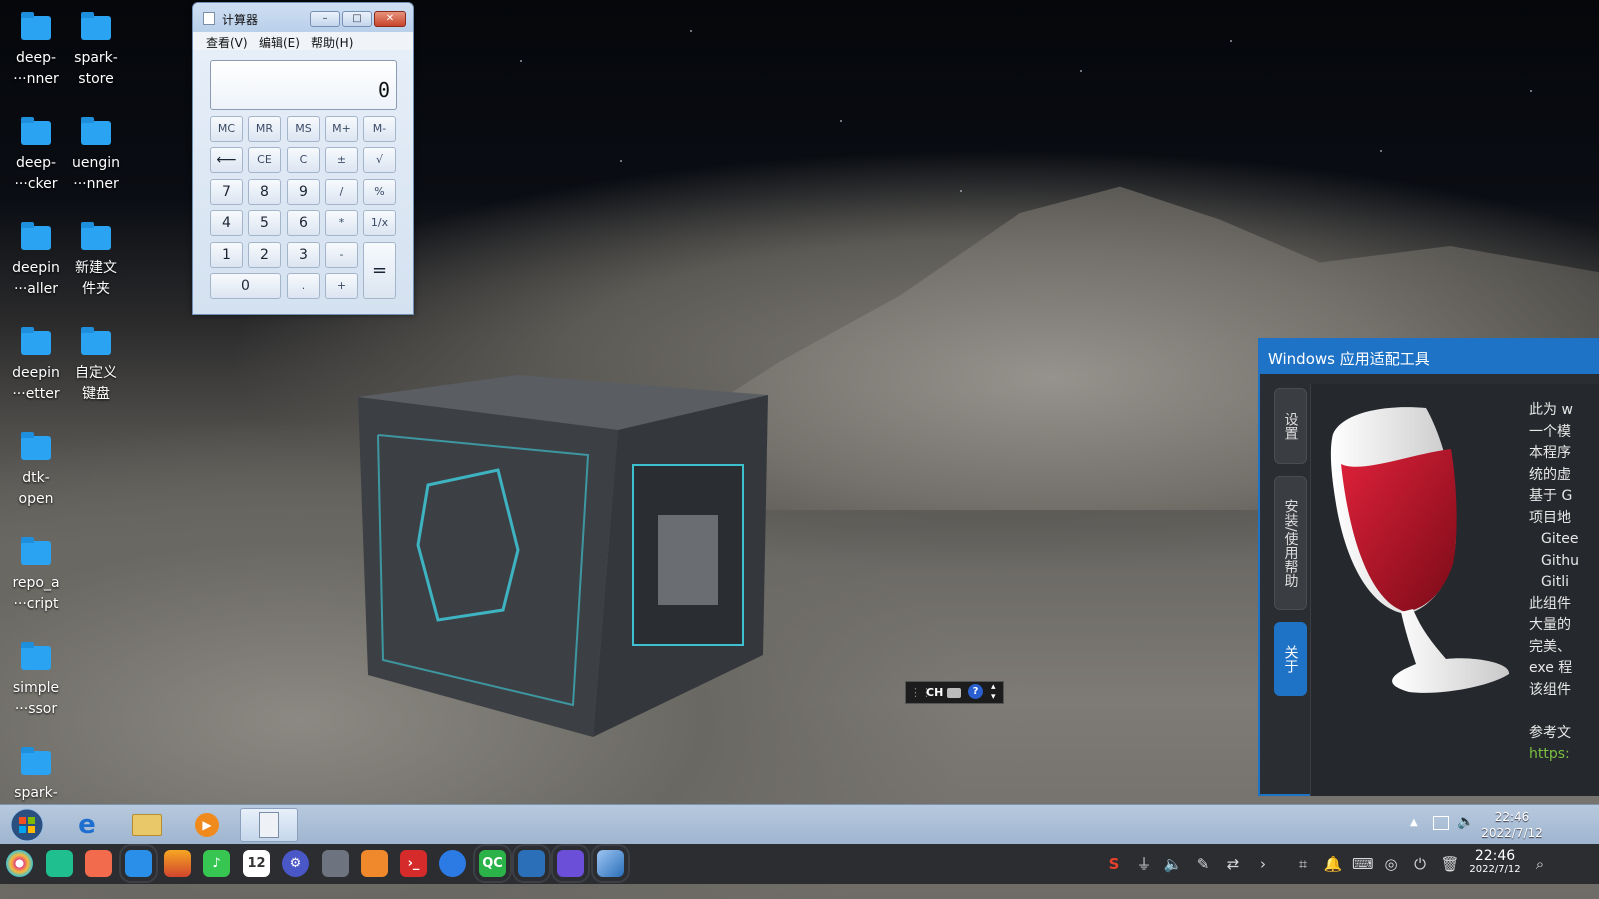 The height and width of the screenshot is (899, 1599). What do you see at coordinates (245, 286) in the screenshot?
I see `digit-0-button: 0` at bounding box center [245, 286].